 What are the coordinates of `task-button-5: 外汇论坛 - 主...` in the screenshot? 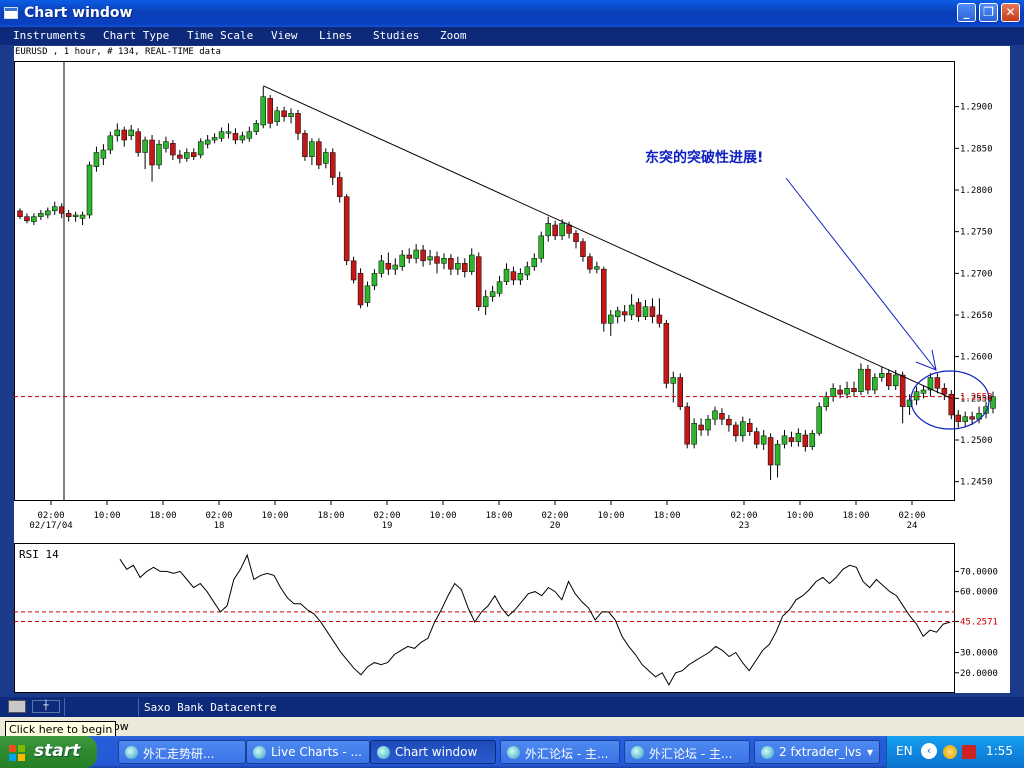 It's located at (687, 752).